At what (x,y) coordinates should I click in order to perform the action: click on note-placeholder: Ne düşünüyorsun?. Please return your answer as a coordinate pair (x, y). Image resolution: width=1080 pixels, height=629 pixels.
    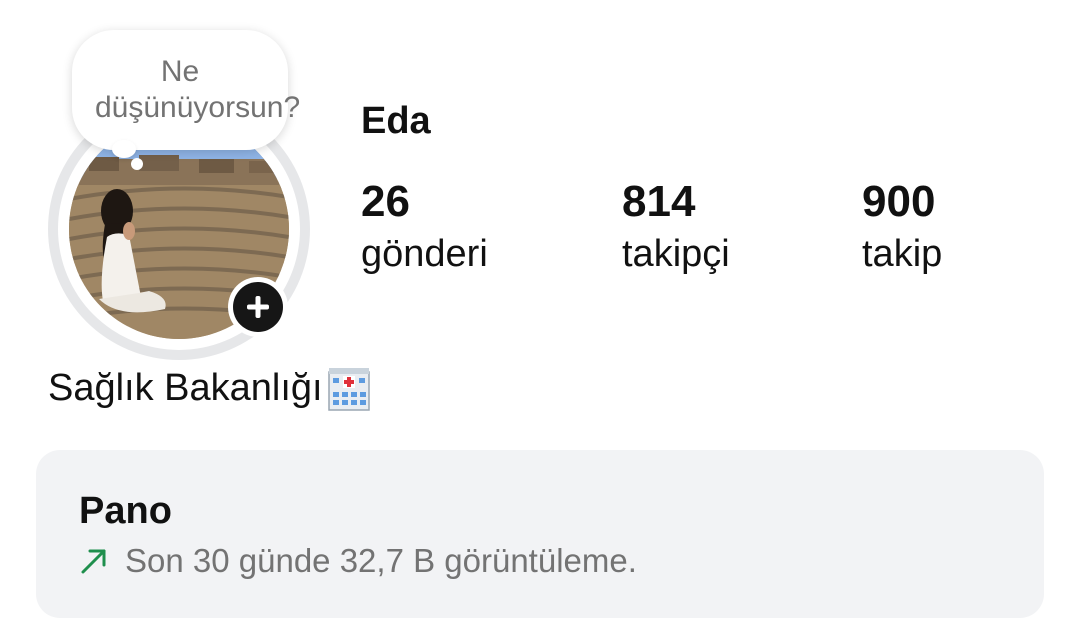
    Looking at the image, I should click on (198, 89).